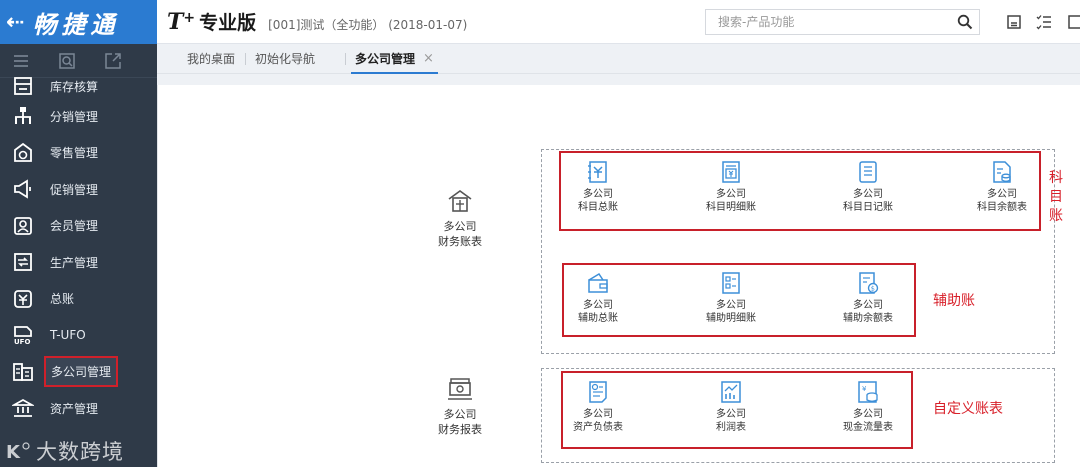  What do you see at coordinates (23, 408) in the screenshot?
I see `asset-icon` at bounding box center [23, 408].